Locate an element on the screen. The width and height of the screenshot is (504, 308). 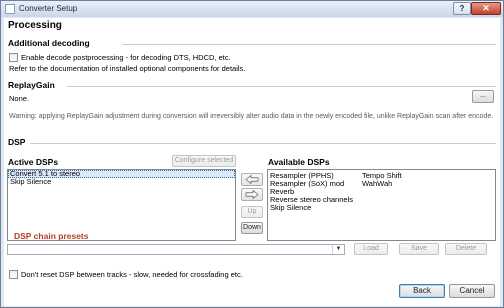
cancel-button: Cancel is located at coordinates (472, 291).